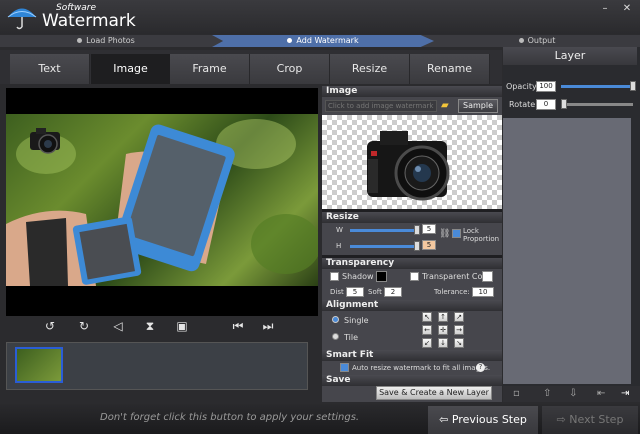  I want to click on step-load-photos: Load Photos, so click(106, 41).